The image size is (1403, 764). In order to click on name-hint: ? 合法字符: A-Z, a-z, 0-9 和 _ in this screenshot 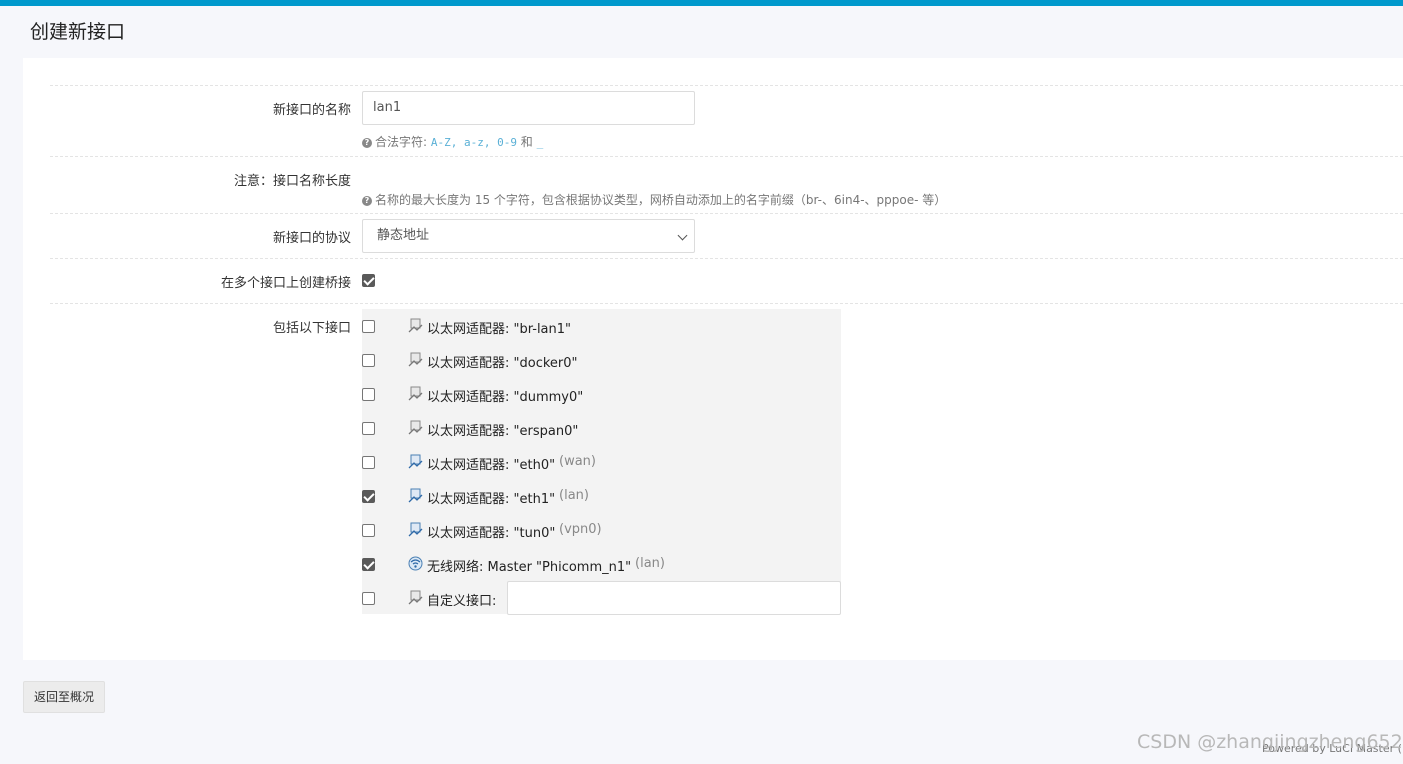, I will do `click(452, 141)`.